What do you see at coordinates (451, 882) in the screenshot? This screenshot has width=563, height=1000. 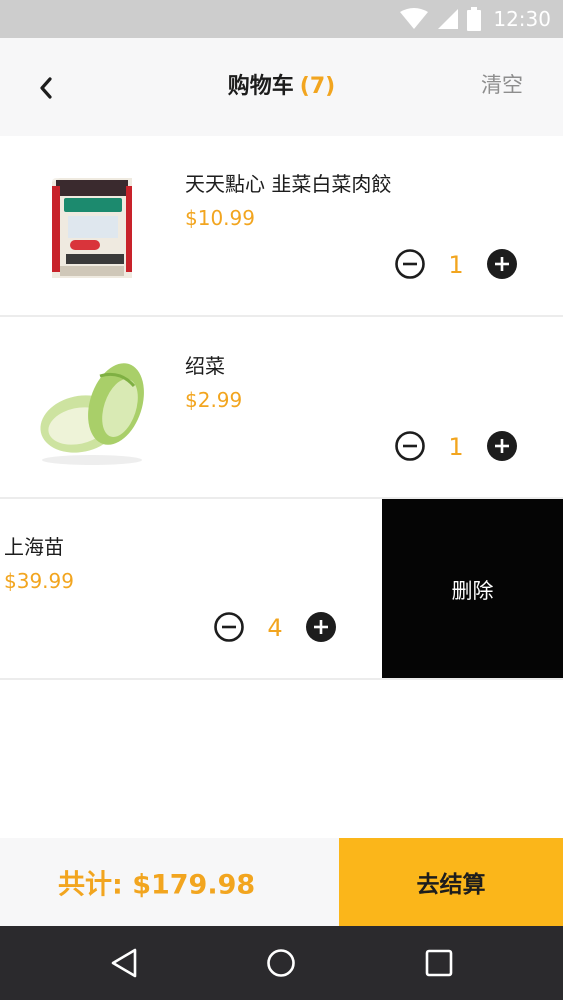 I see `checkout-button: 去结算` at bounding box center [451, 882].